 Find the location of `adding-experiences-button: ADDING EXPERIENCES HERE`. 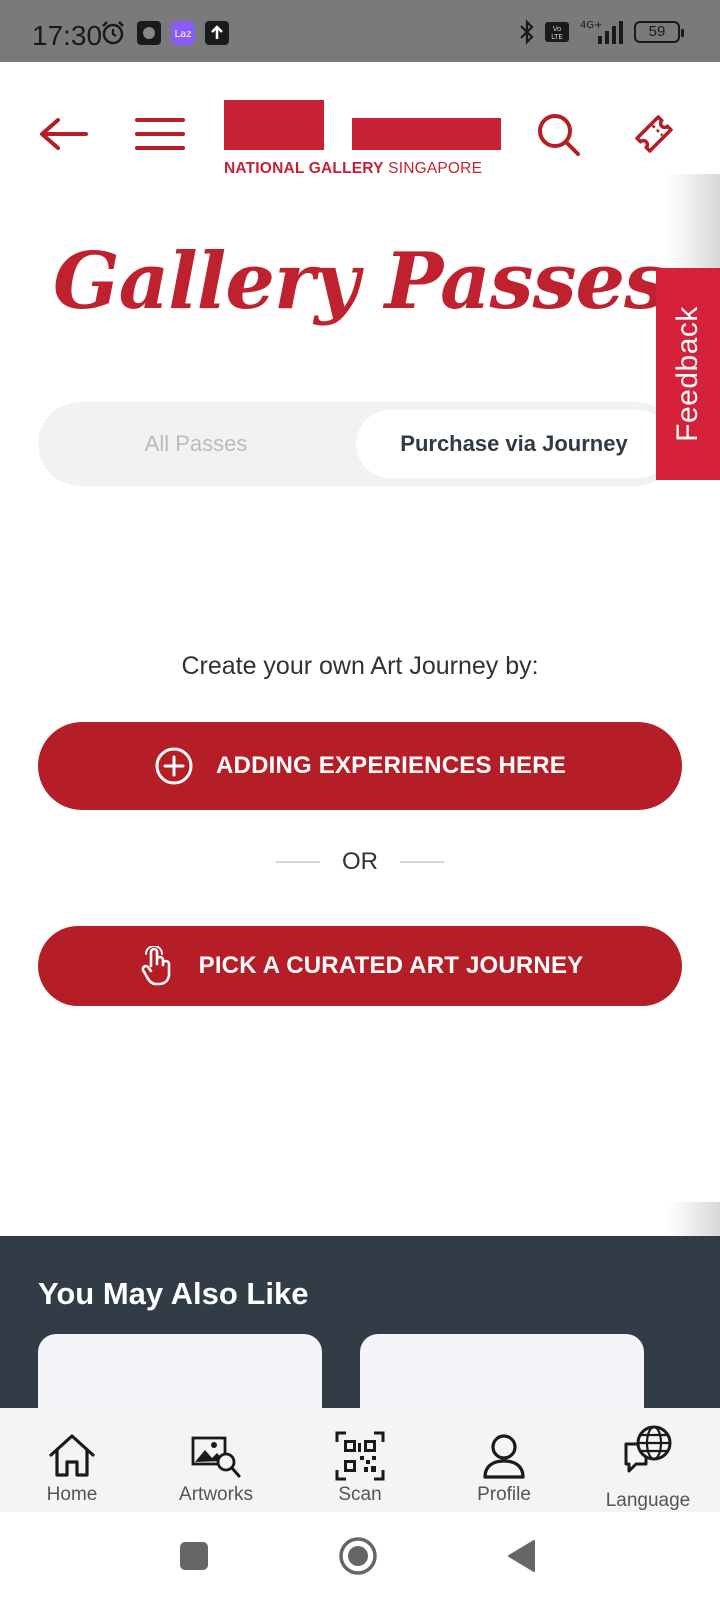

adding-experiences-button: ADDING EXPERIENCES HERE is located at coordinates (360, 766).